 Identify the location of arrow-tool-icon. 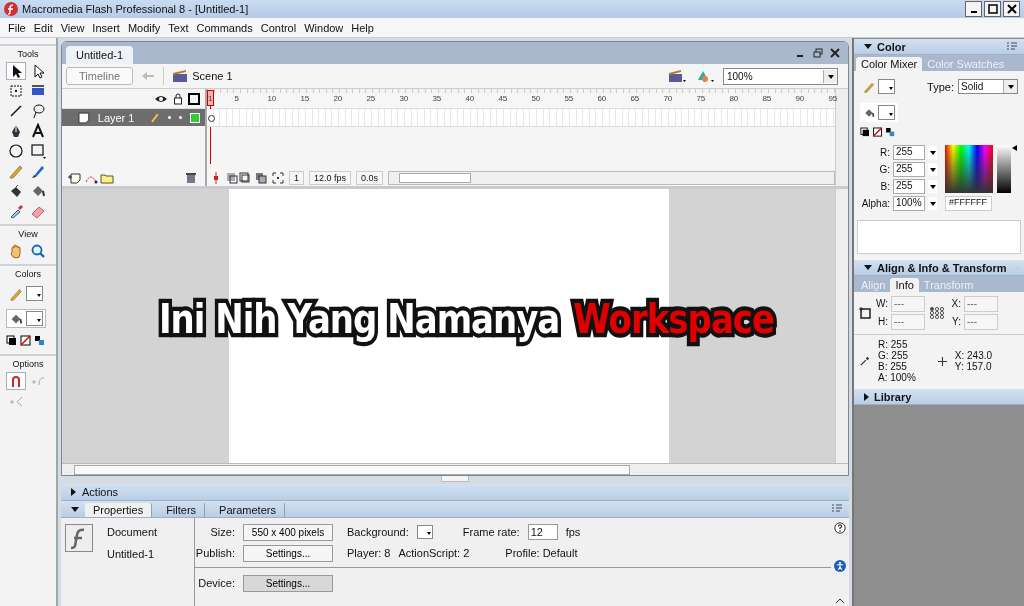
(16, 71).